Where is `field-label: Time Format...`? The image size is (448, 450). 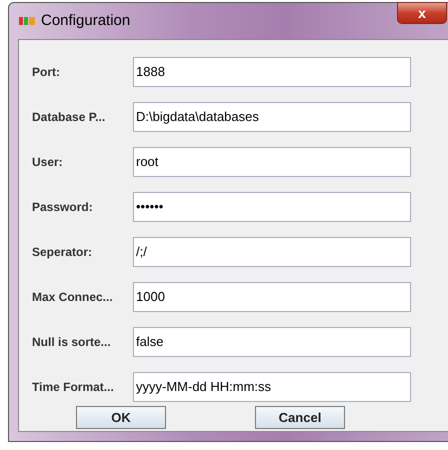 field-label: Time Format... is located at coordinates (73, 387).